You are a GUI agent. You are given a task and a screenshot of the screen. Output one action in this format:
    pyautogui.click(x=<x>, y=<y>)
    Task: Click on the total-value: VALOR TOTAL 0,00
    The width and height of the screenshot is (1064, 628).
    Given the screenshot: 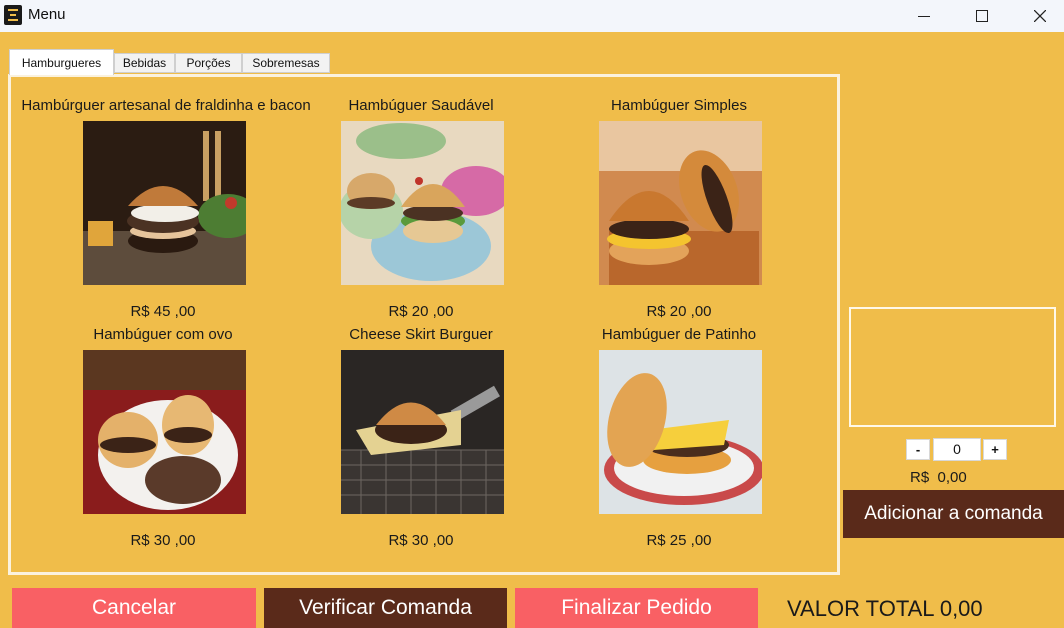 What is the action you would take?
    pyautogui.click(x=885, y=608)
    